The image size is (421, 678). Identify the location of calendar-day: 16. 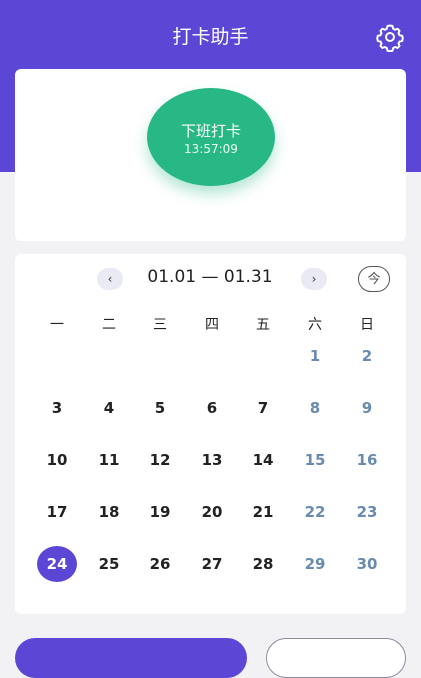
(367, 460).